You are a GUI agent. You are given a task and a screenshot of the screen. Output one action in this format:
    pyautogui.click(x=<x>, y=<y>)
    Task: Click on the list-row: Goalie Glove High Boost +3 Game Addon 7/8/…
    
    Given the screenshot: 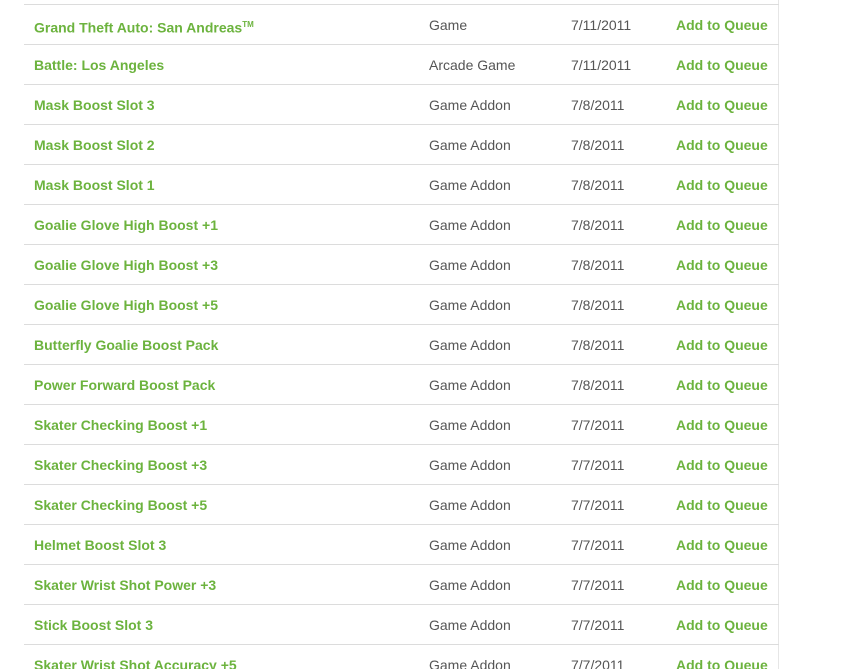 What is the action you would take?
    pyautogui.click(x=401, y=264)
    